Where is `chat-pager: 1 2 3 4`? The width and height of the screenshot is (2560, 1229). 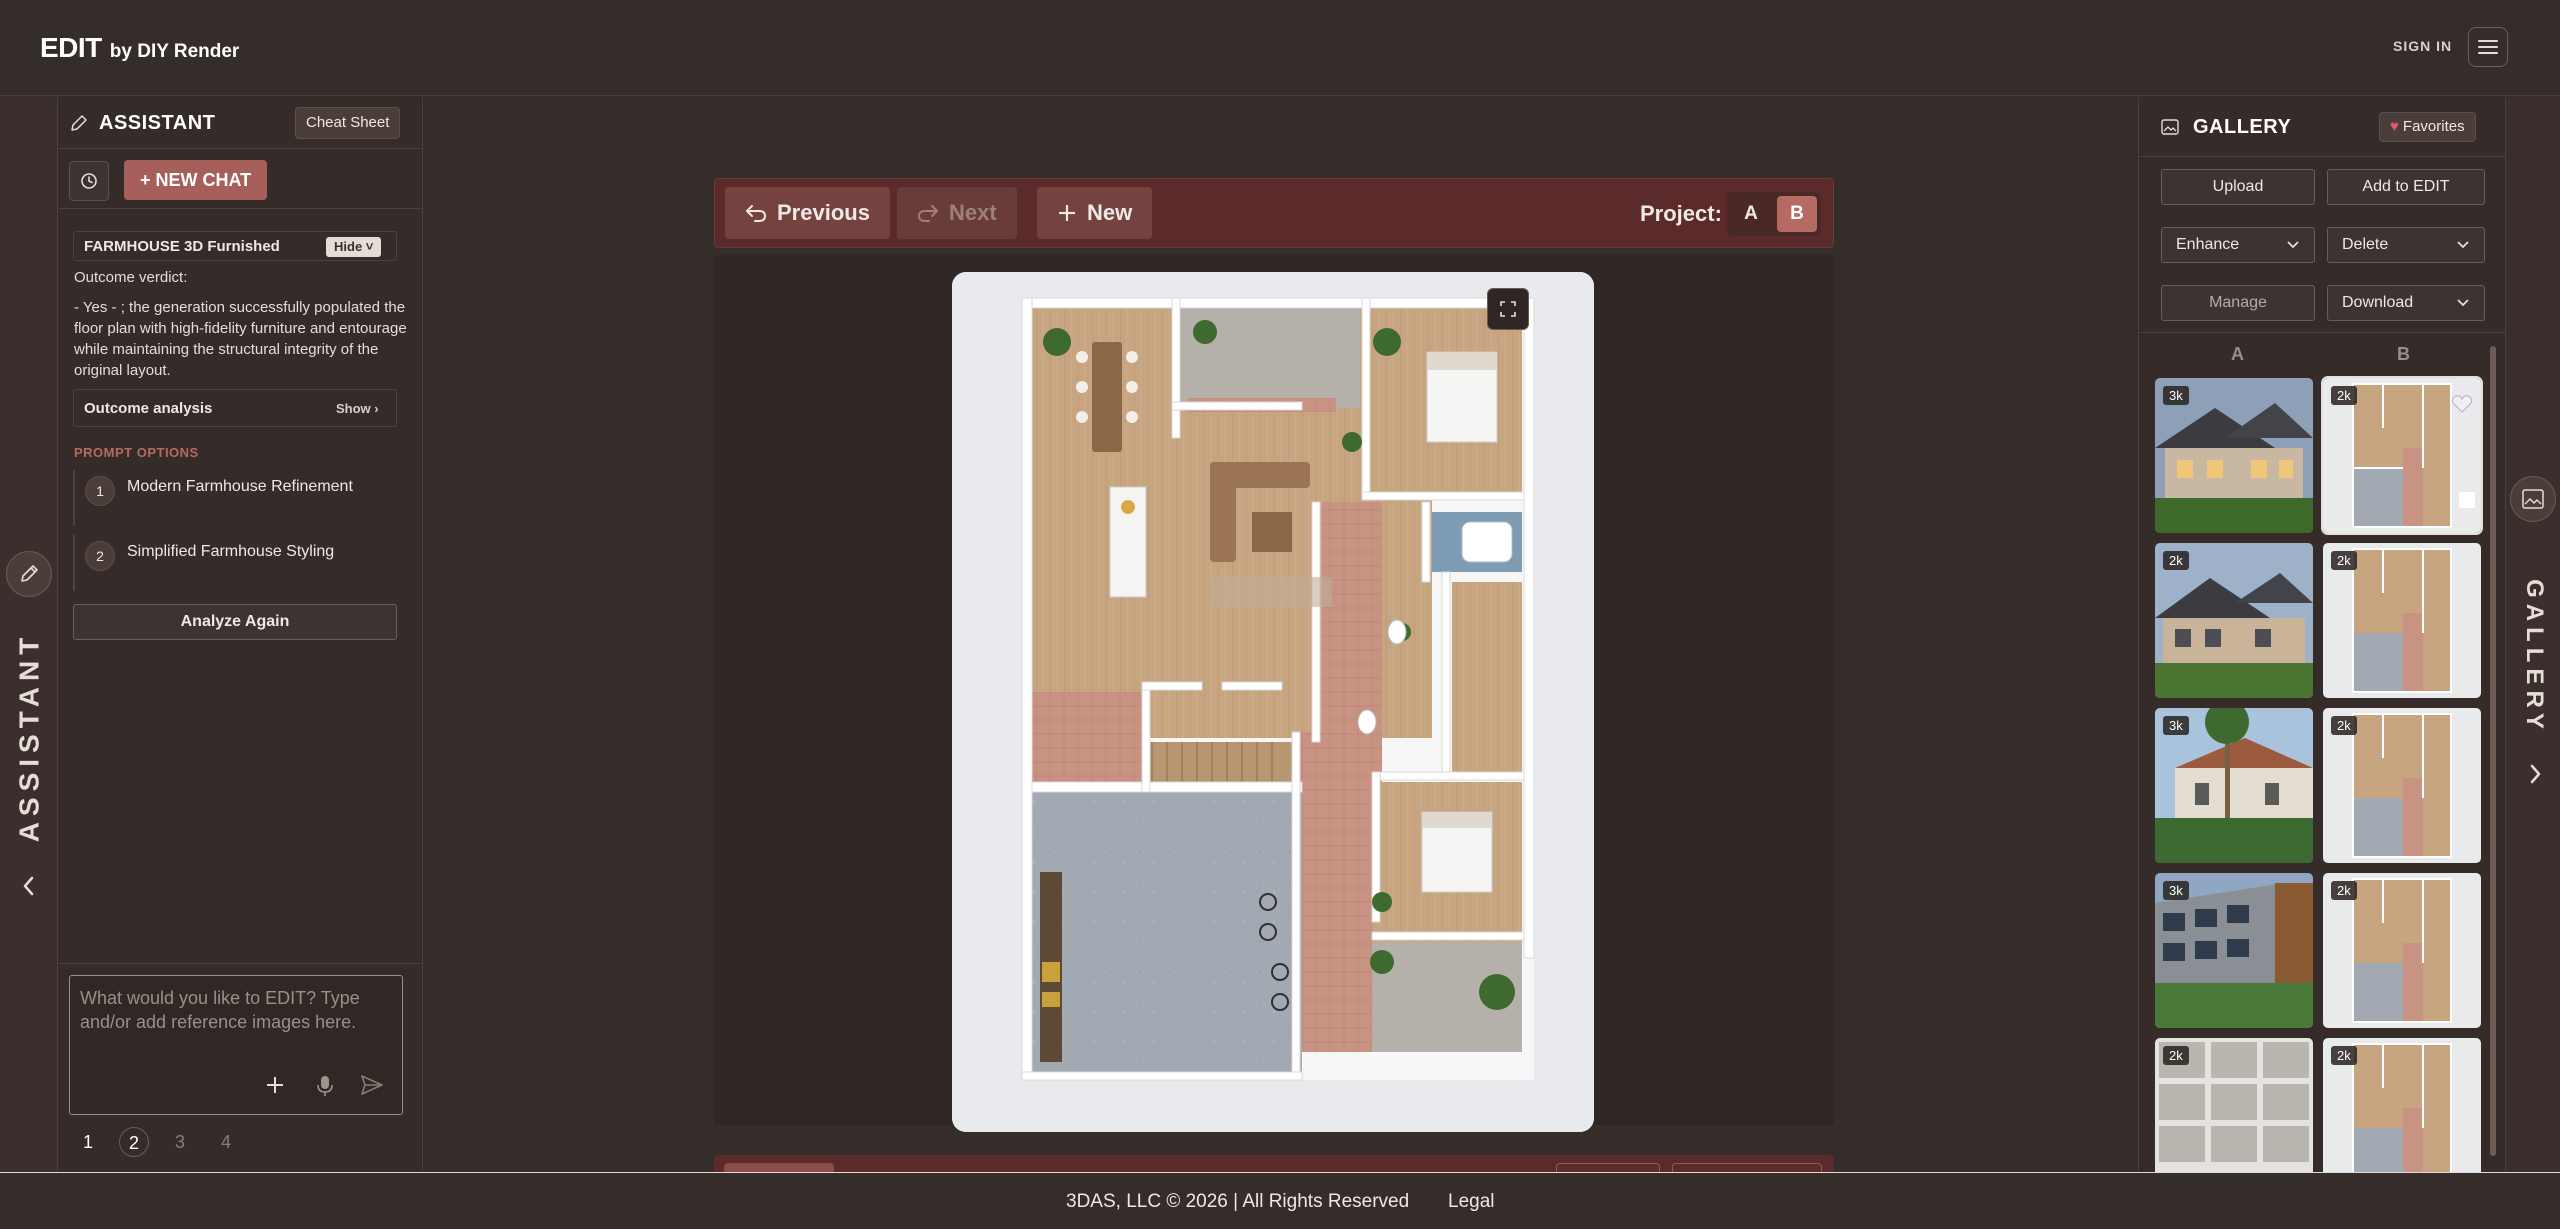 chat-pager: 1 2 3 4 is located at coordinates (157, 1142).